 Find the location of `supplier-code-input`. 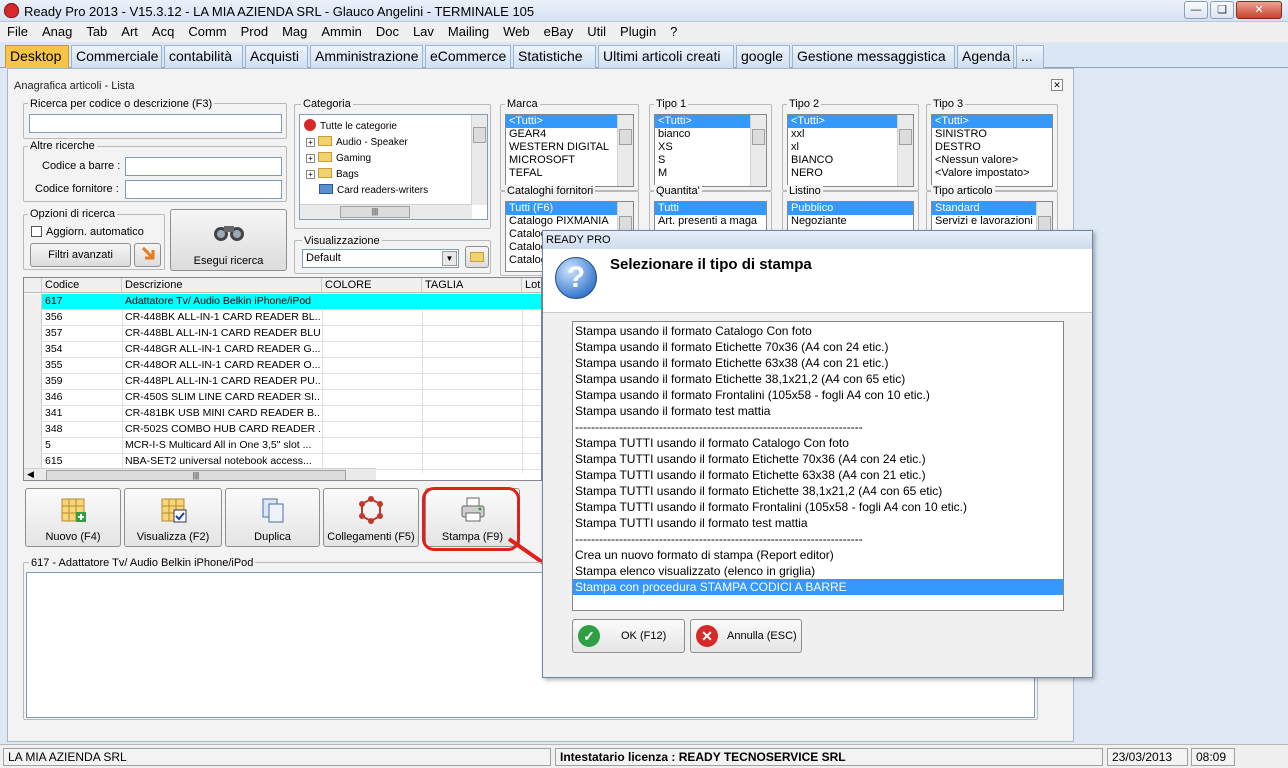

supplier-code-input is located at coordinates (203, 189).